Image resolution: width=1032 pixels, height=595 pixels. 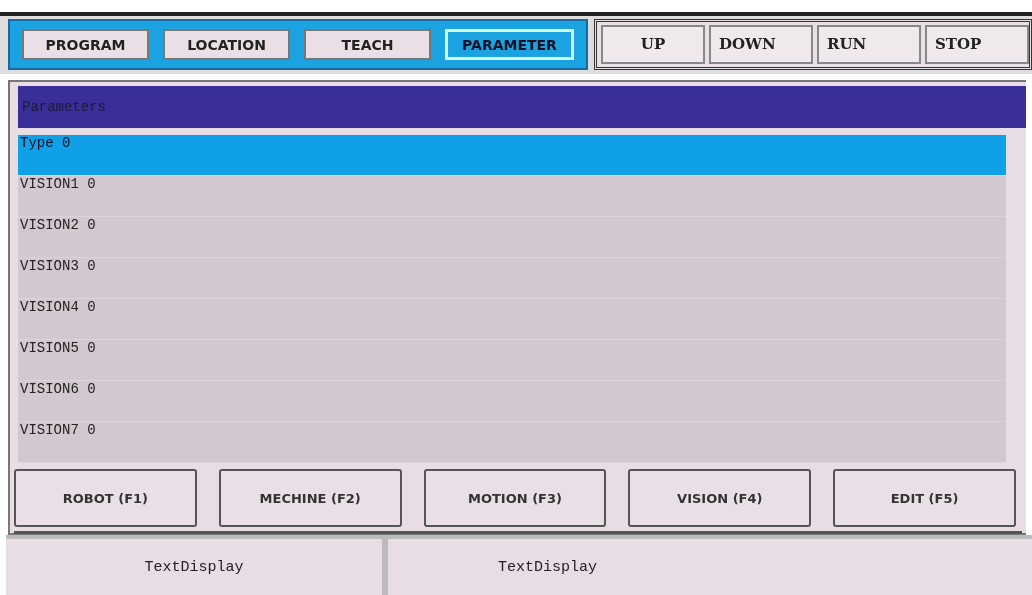 What do you see at coordinates (515, 498) in the screenshot?
I see `function-button: MOTION (F3)` at bounding box center [515, 498].